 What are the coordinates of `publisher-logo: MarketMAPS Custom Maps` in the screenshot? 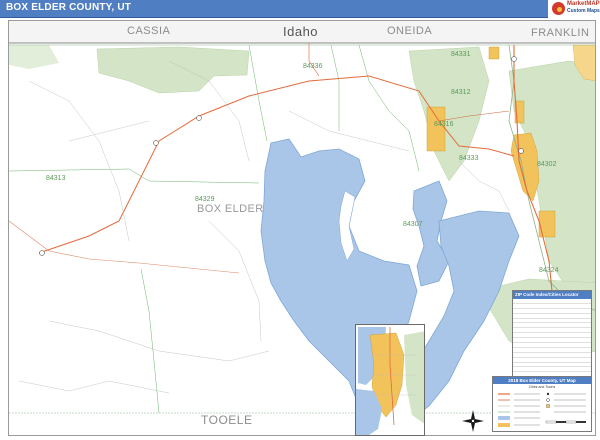 It's located at (575, 8).